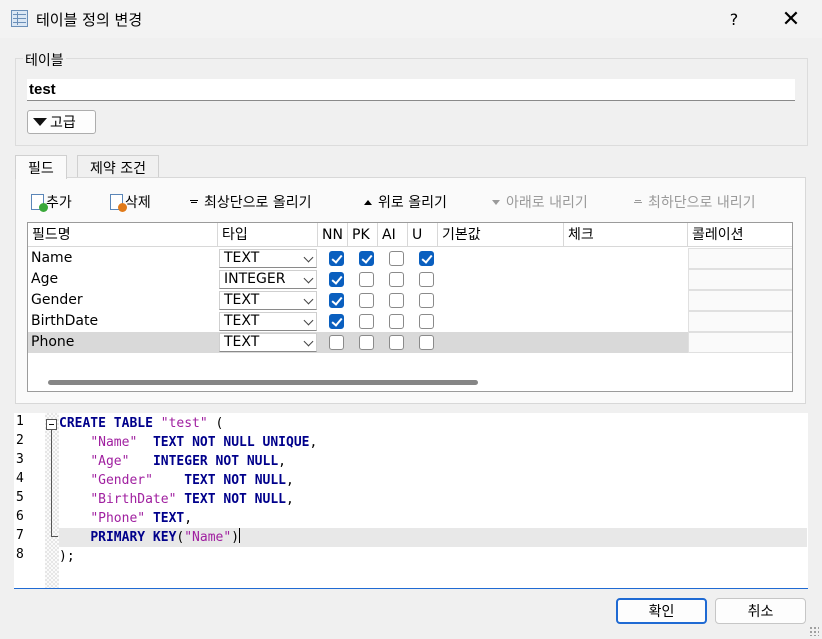 Image resolution: width=822 pixels, height=639 pixels. Describe the element at coordinates (188, 442) in the screenshot. I see `code-line: "Name" TEXT NOT NULL UNIQUE,` at that location.